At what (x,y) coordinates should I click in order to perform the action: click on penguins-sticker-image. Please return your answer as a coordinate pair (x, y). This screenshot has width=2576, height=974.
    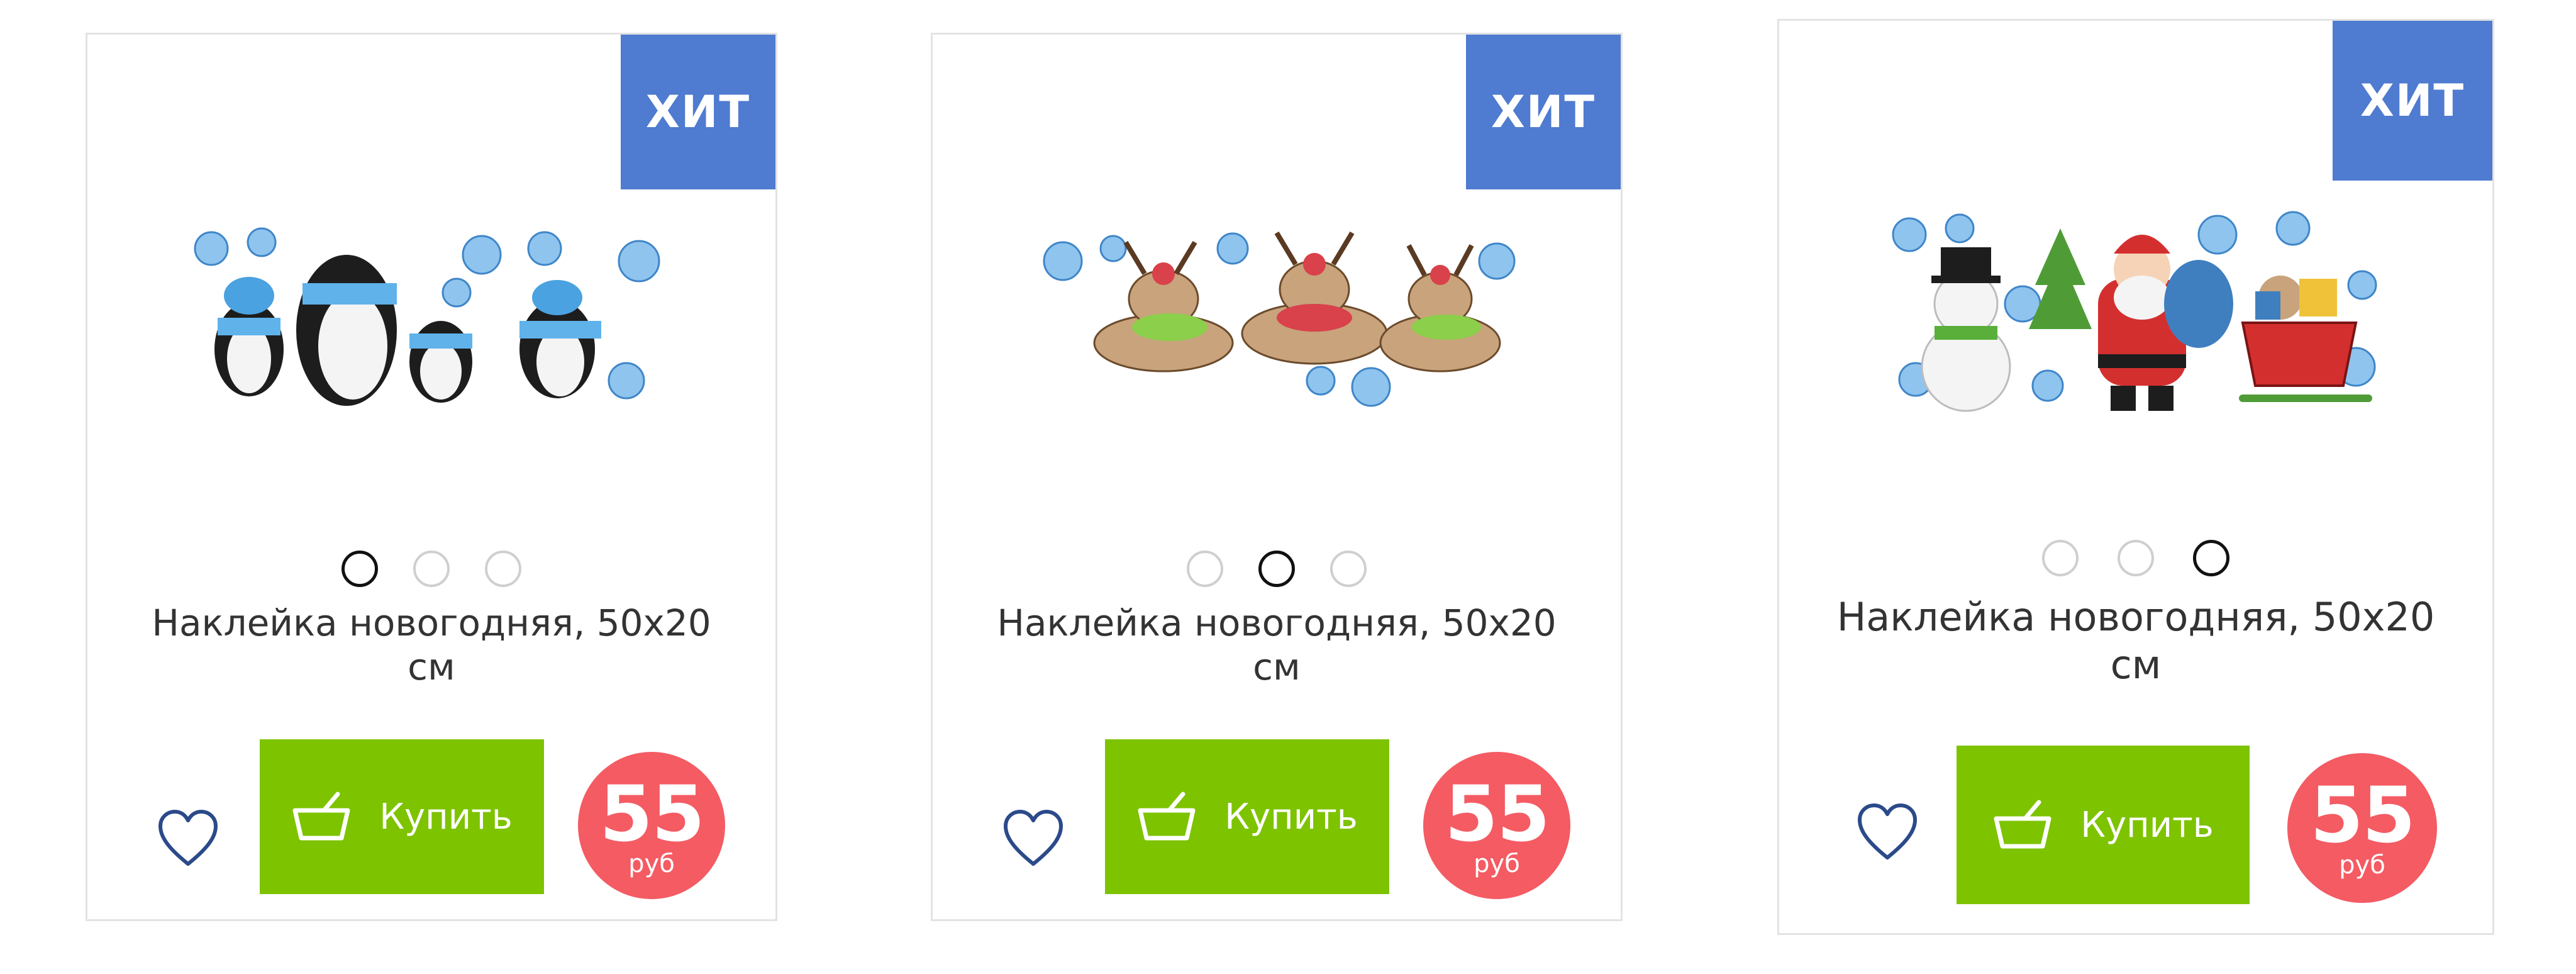
    Looking at the image, I should click on (427, 316).